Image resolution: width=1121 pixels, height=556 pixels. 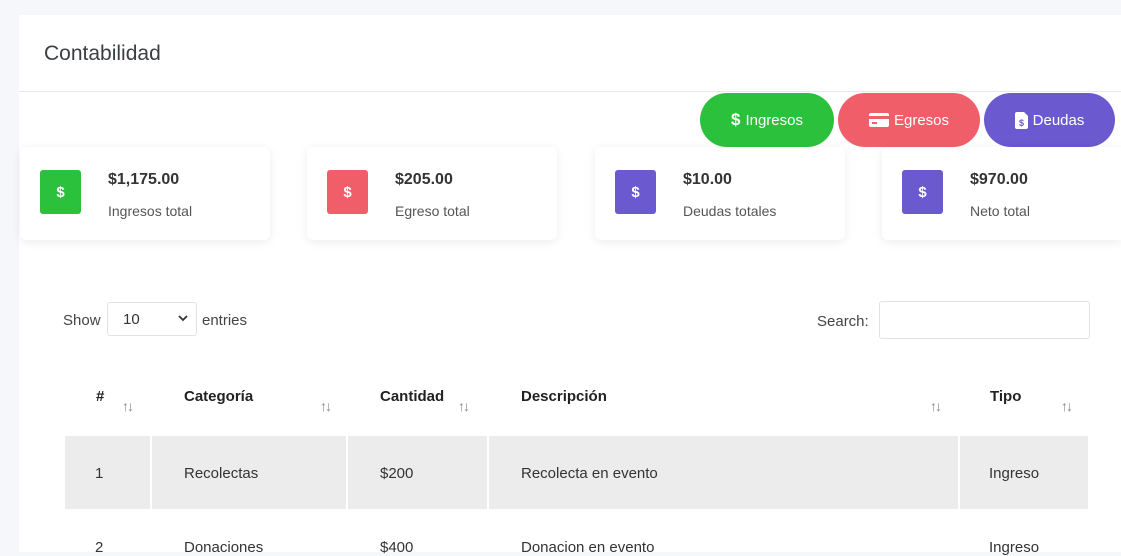 What do you see at coordinates (100, 396) in the screenshot?
I see `column-header-number: #` at bounding box center [100, 396].